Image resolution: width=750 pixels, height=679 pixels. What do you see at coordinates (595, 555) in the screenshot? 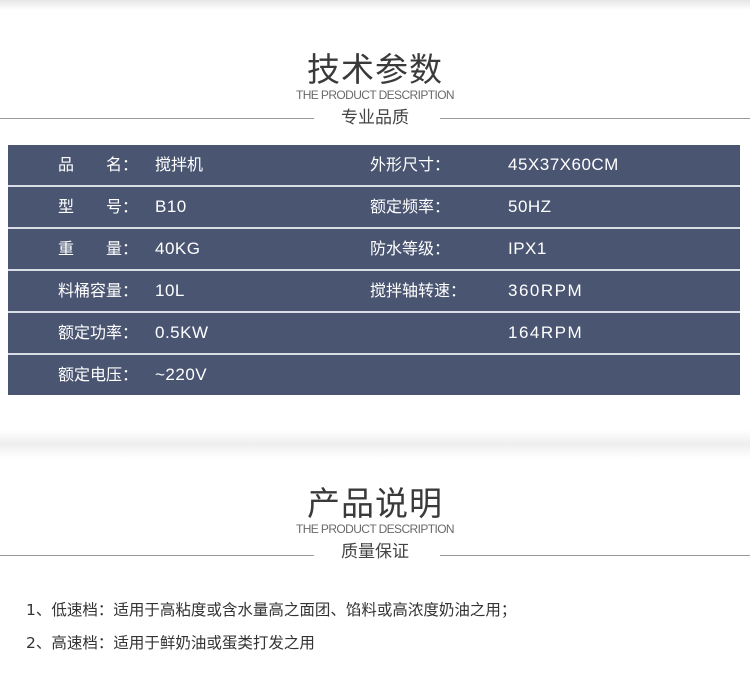
I see `desc-header-rule-right` at bounding box center [595, 555].